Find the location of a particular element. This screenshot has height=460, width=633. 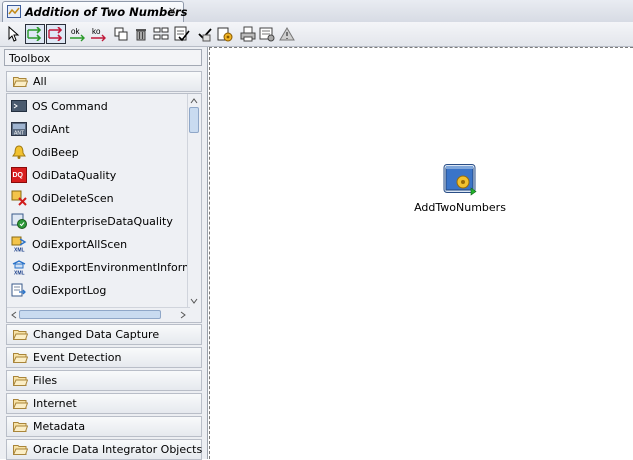

tool-item-label: OdiExportAllScen is located at coordinates (80, 244).